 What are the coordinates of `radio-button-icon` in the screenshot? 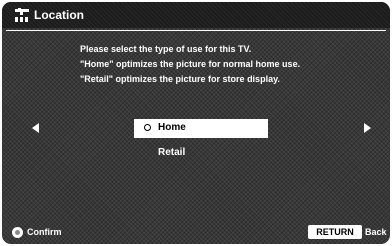 It's located at (147, 127).